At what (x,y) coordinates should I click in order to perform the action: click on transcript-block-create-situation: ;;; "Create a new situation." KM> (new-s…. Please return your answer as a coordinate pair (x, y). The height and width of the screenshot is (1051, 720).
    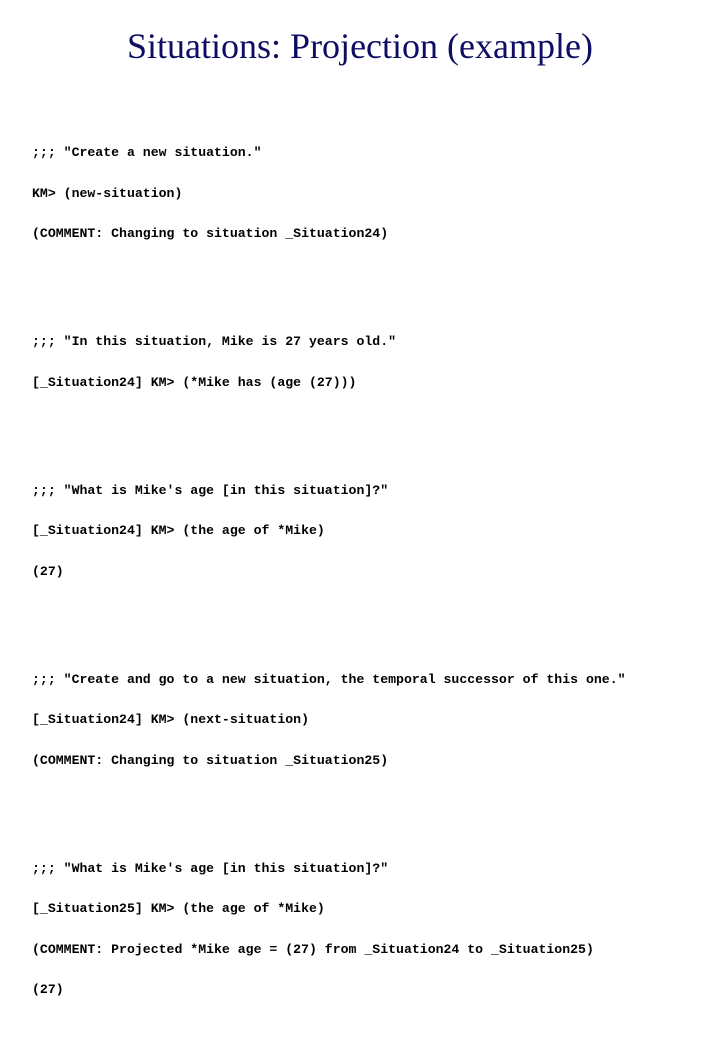
    Looking at the image, I should click on (329, 193).